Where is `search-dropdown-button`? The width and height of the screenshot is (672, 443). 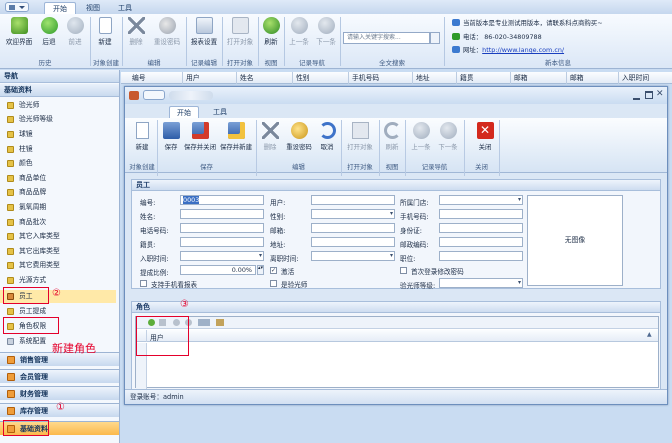
search-dropdown-button is located at coordinates (435, 38).